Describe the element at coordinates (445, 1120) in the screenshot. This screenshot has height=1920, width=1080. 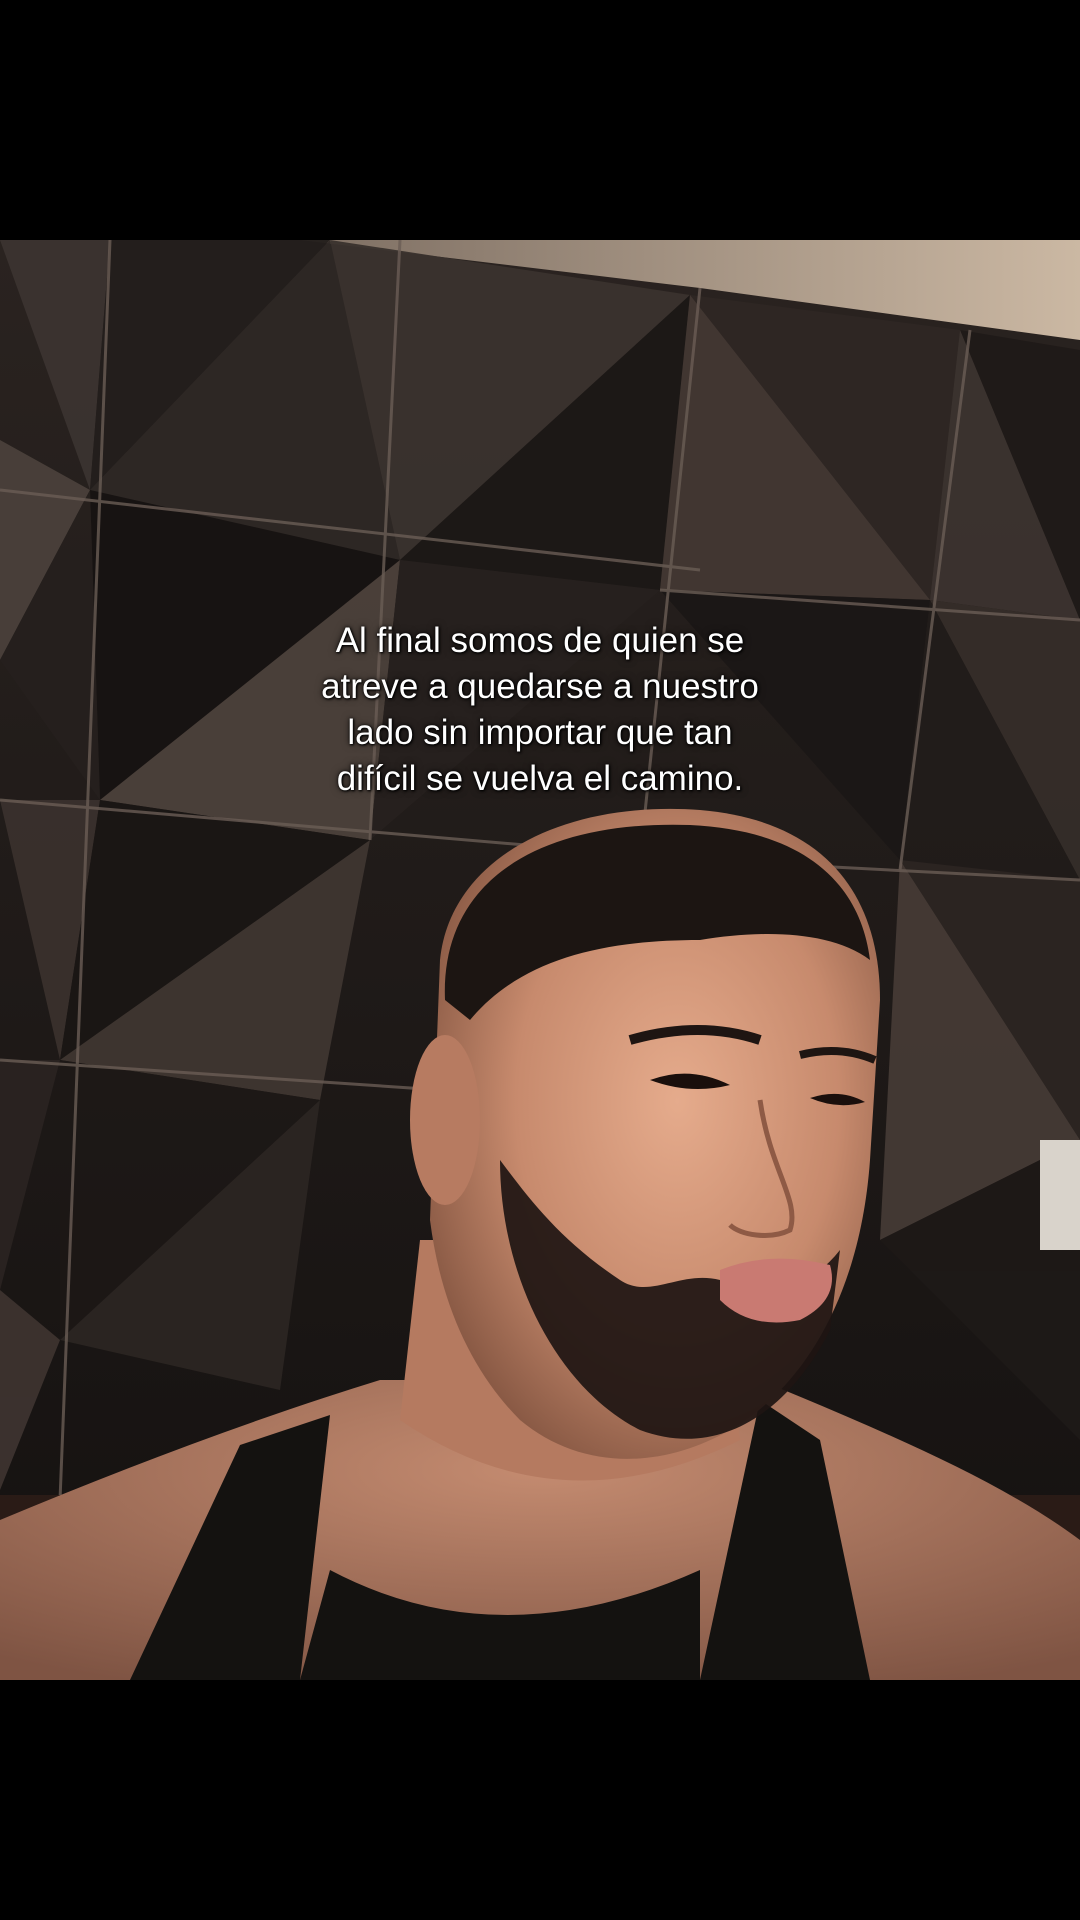
I see `ear` at that location.